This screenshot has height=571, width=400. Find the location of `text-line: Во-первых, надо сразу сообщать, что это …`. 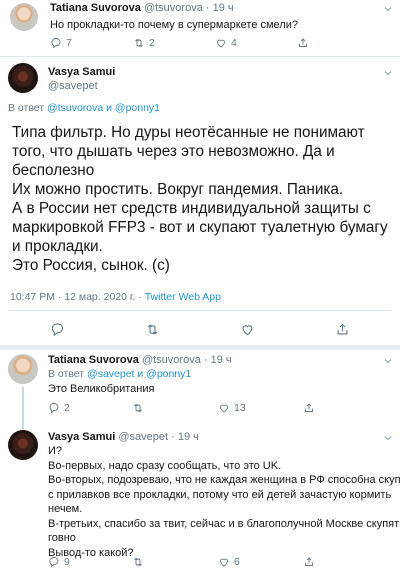

text-line: Во-первых, надо сразу сообщать, что это … is located at coordinates (165, 465).